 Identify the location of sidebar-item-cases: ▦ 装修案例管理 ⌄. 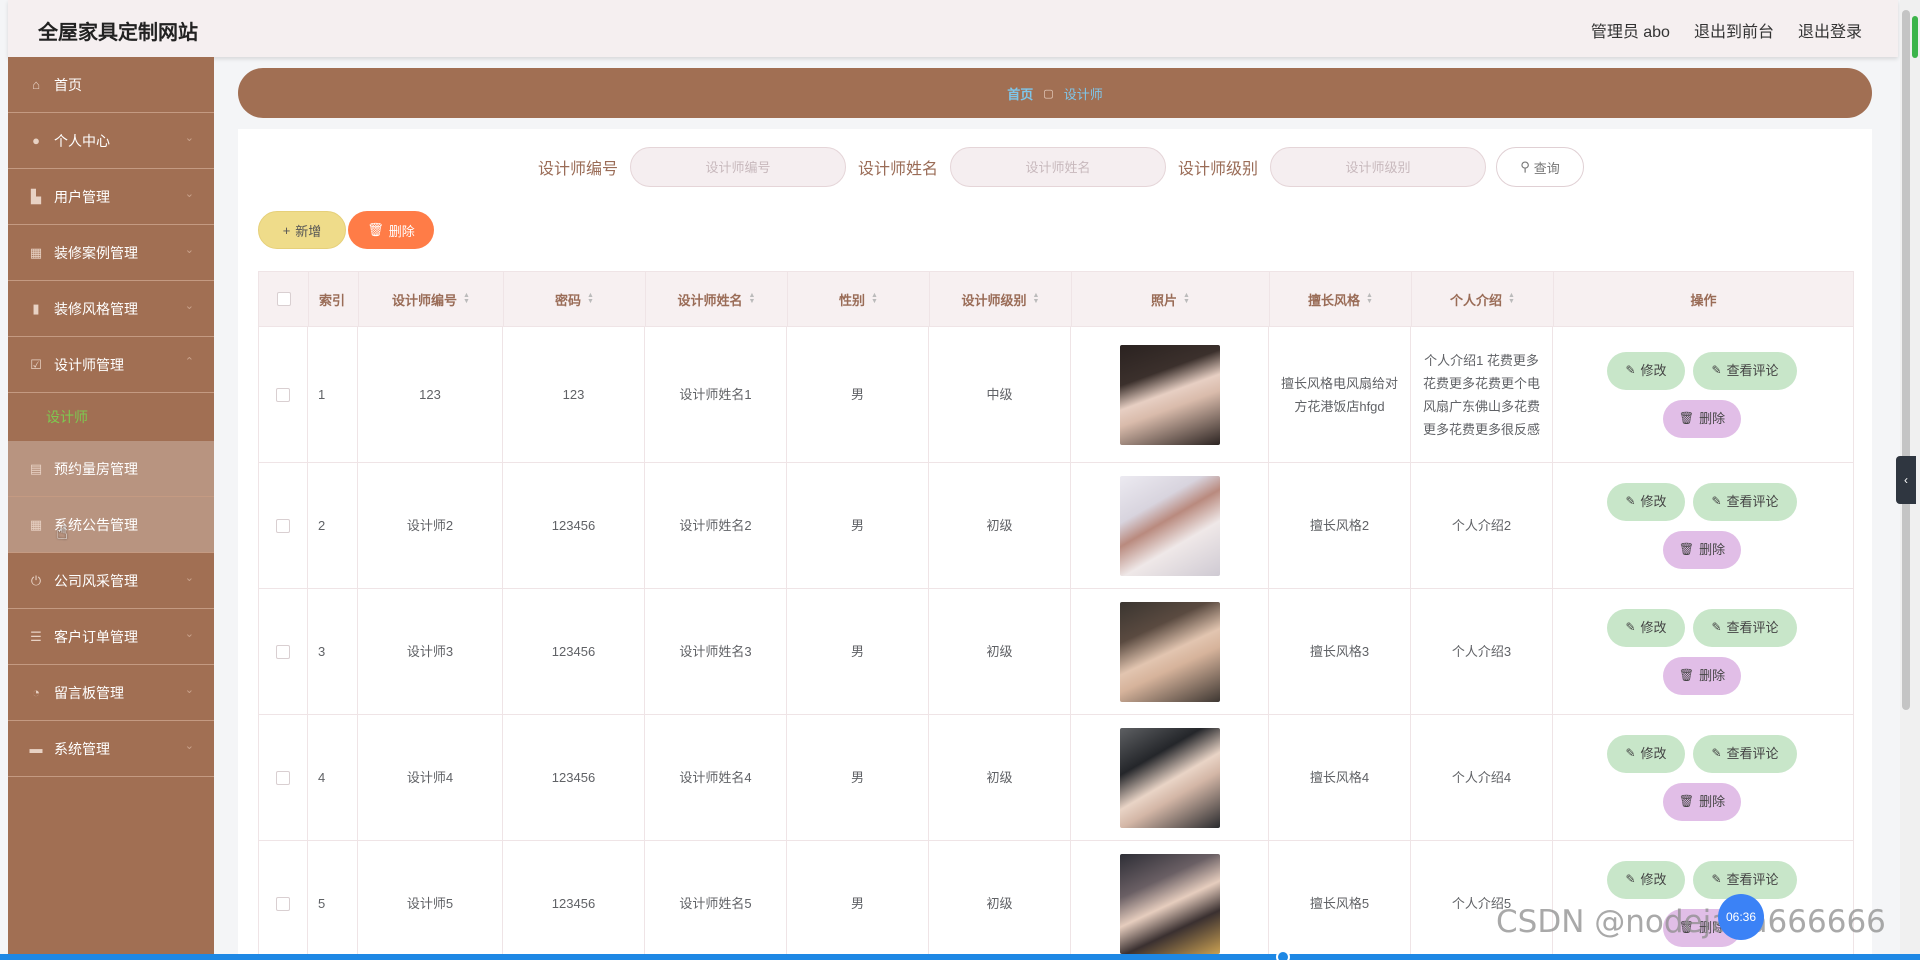
(111, 253).